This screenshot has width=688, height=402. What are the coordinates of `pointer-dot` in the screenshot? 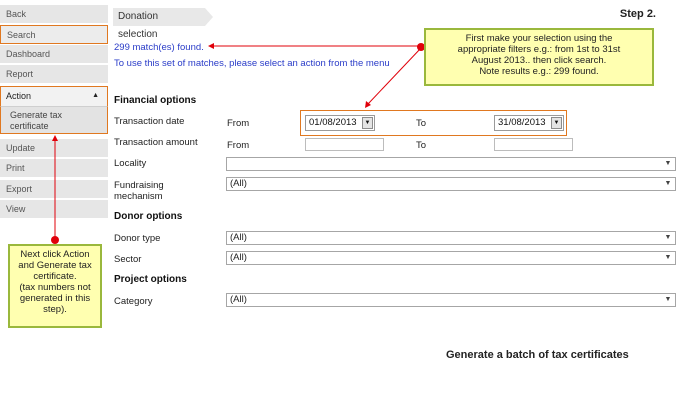 It's located at (55, 240).